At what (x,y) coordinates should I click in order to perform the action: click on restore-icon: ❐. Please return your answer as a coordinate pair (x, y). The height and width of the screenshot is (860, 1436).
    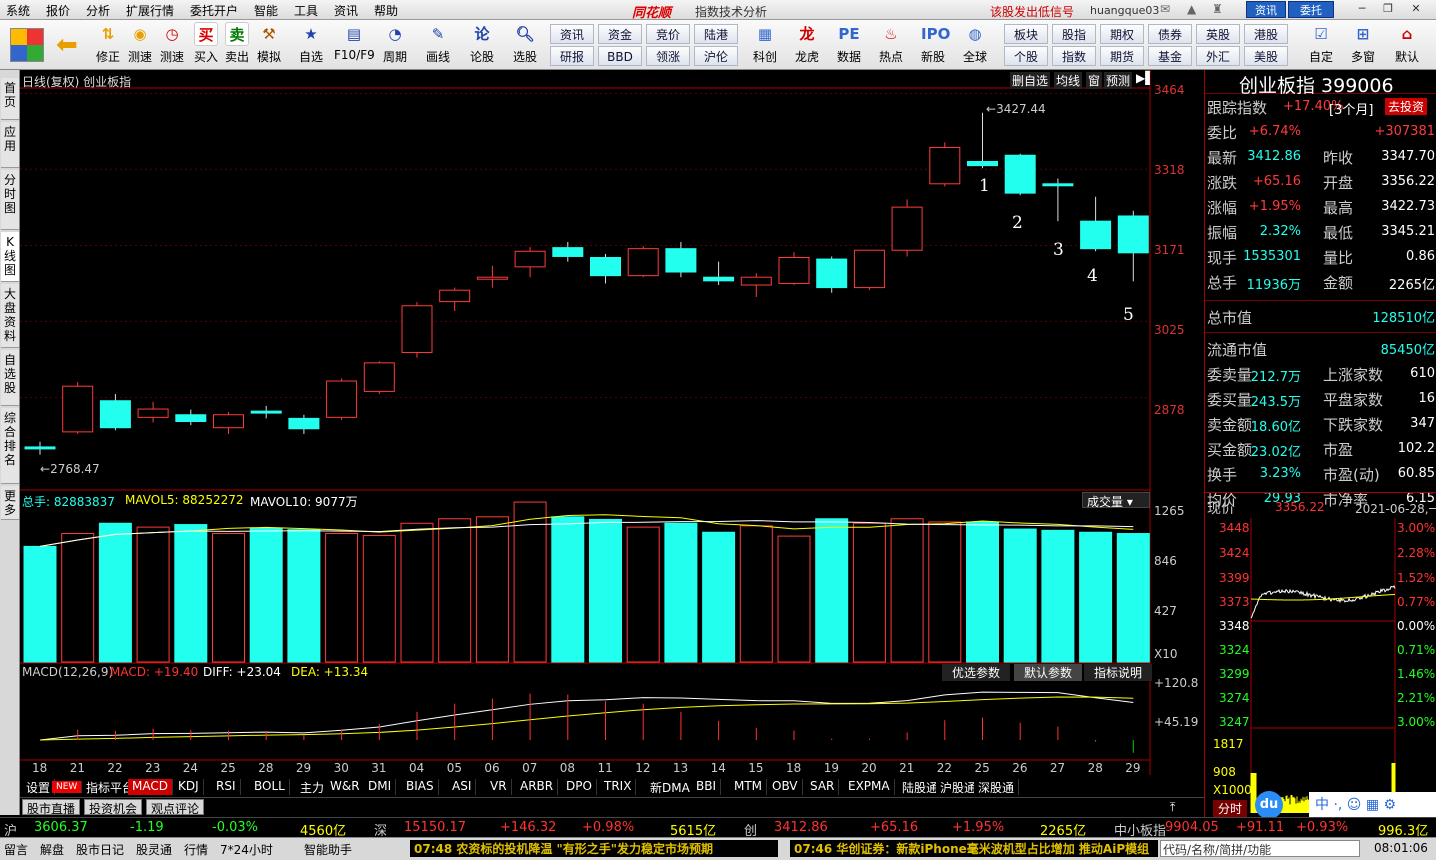
    Looking at the image, I should click on (1388, 9).